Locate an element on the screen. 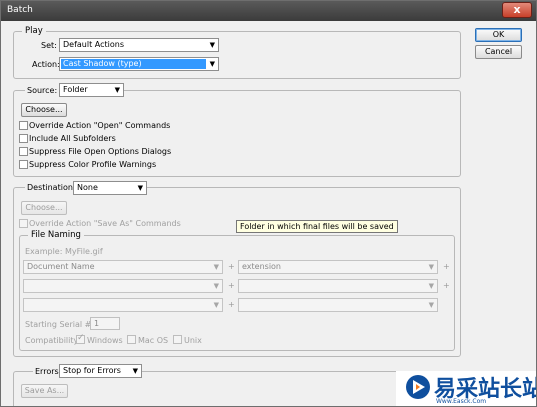  naming-field-2-value: extension is located at coordinates (261, 266).